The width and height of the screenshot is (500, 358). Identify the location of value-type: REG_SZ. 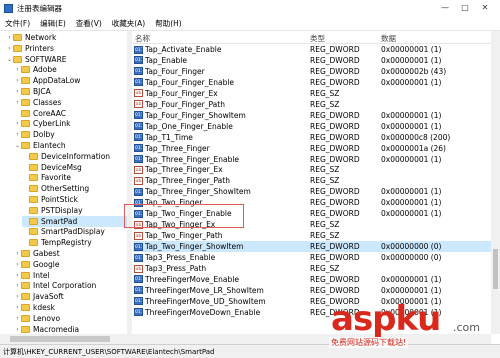
(325, 225).